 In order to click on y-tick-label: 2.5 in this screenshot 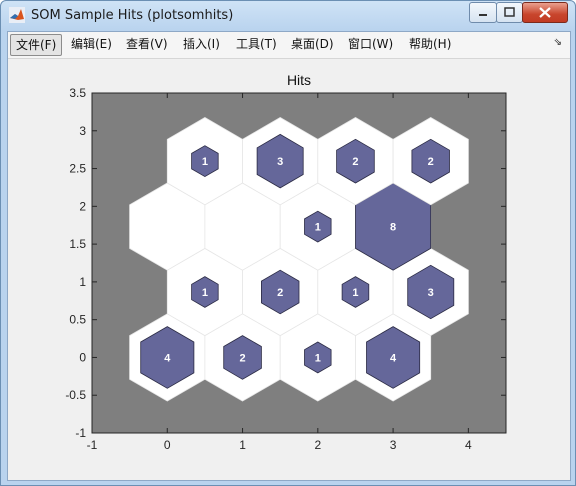, I will do `click(77, 169)`.